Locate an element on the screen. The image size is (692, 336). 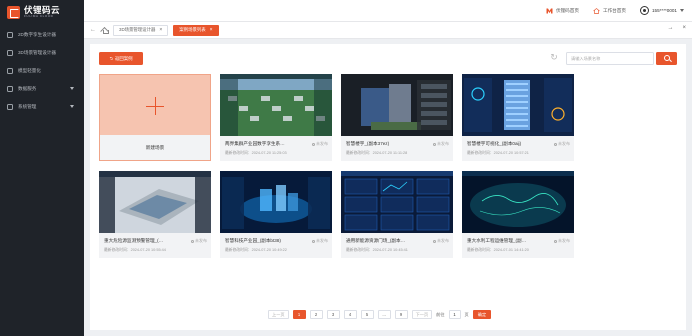
user-menu: 155****0001 is located at coordinates (661, 10).